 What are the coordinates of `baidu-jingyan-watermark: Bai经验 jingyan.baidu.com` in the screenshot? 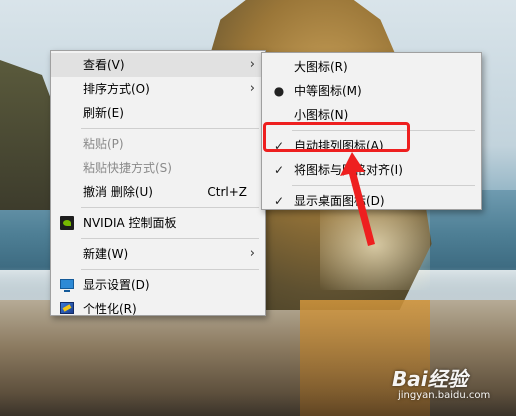 It's located at (441, 385).